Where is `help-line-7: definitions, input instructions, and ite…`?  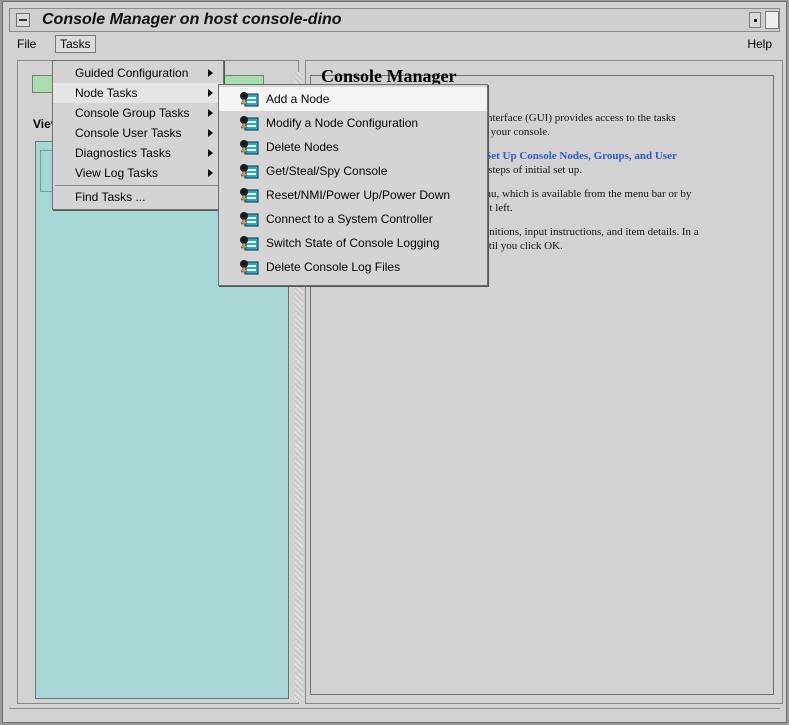 help-line-7: definitions, input instructions, and ite… is located at coordinates (585, 232).